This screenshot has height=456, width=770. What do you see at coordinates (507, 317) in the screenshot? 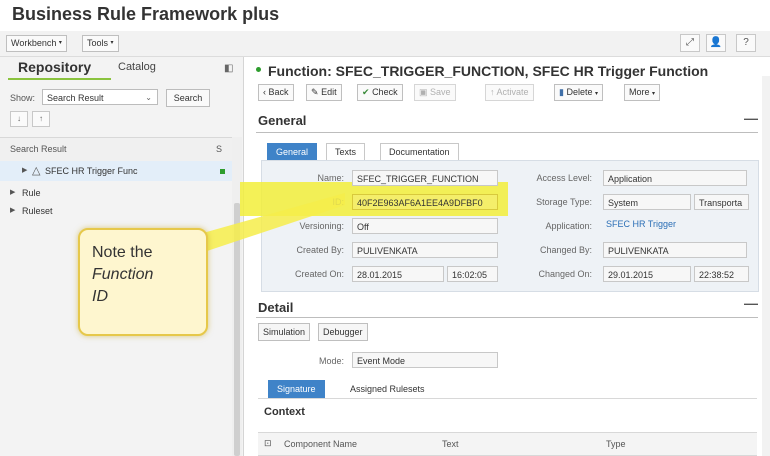
I see `detail-section-divider` at bounding box center [507, 317].